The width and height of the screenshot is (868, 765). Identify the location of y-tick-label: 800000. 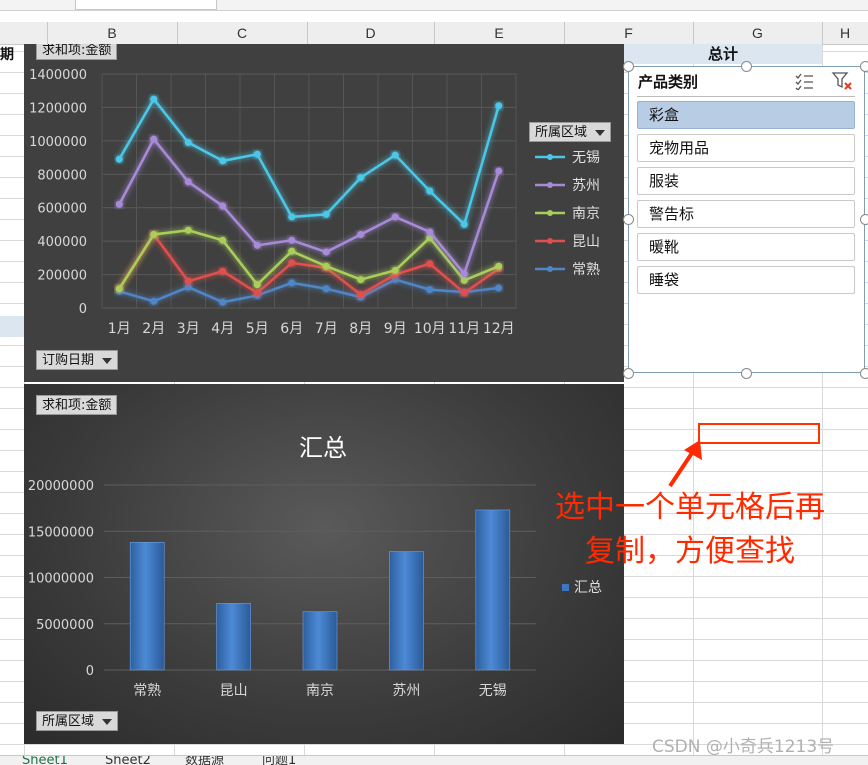
(62, 175).